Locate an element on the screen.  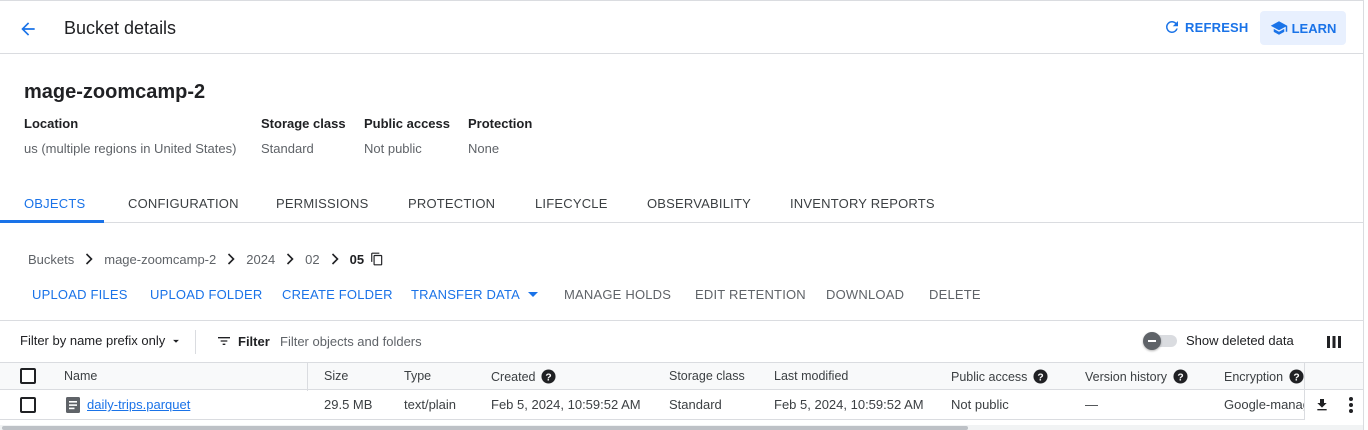
column-header-name: Name is located at coordinates (80, 376).